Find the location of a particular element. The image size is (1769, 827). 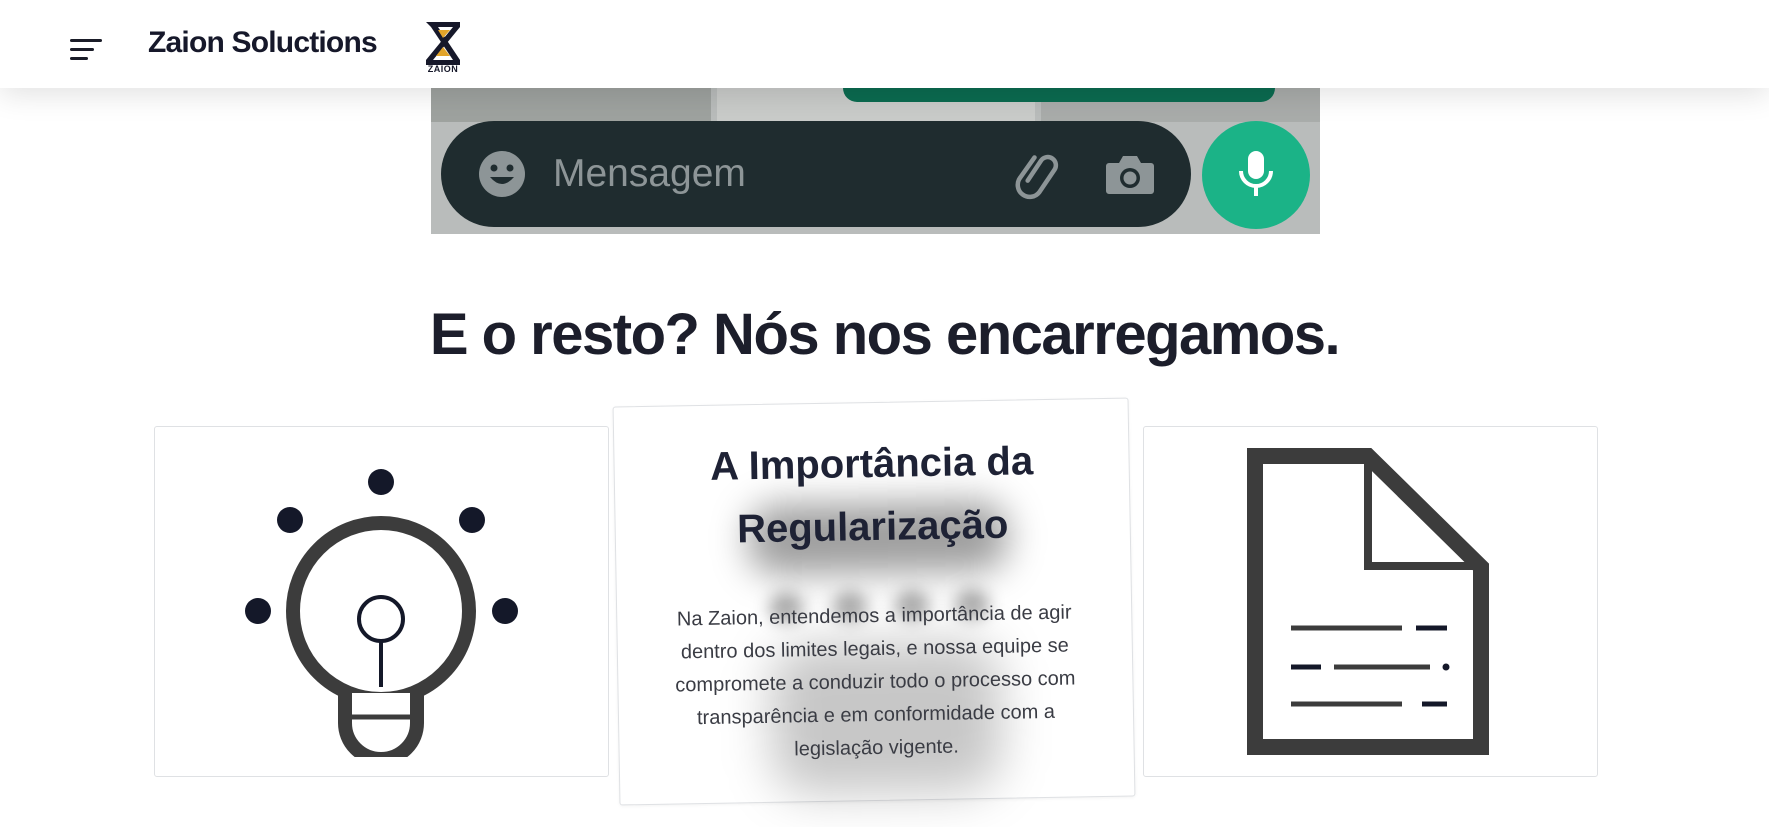

brand-name: Zaion Soluctions is located at coordinates (263, 43).